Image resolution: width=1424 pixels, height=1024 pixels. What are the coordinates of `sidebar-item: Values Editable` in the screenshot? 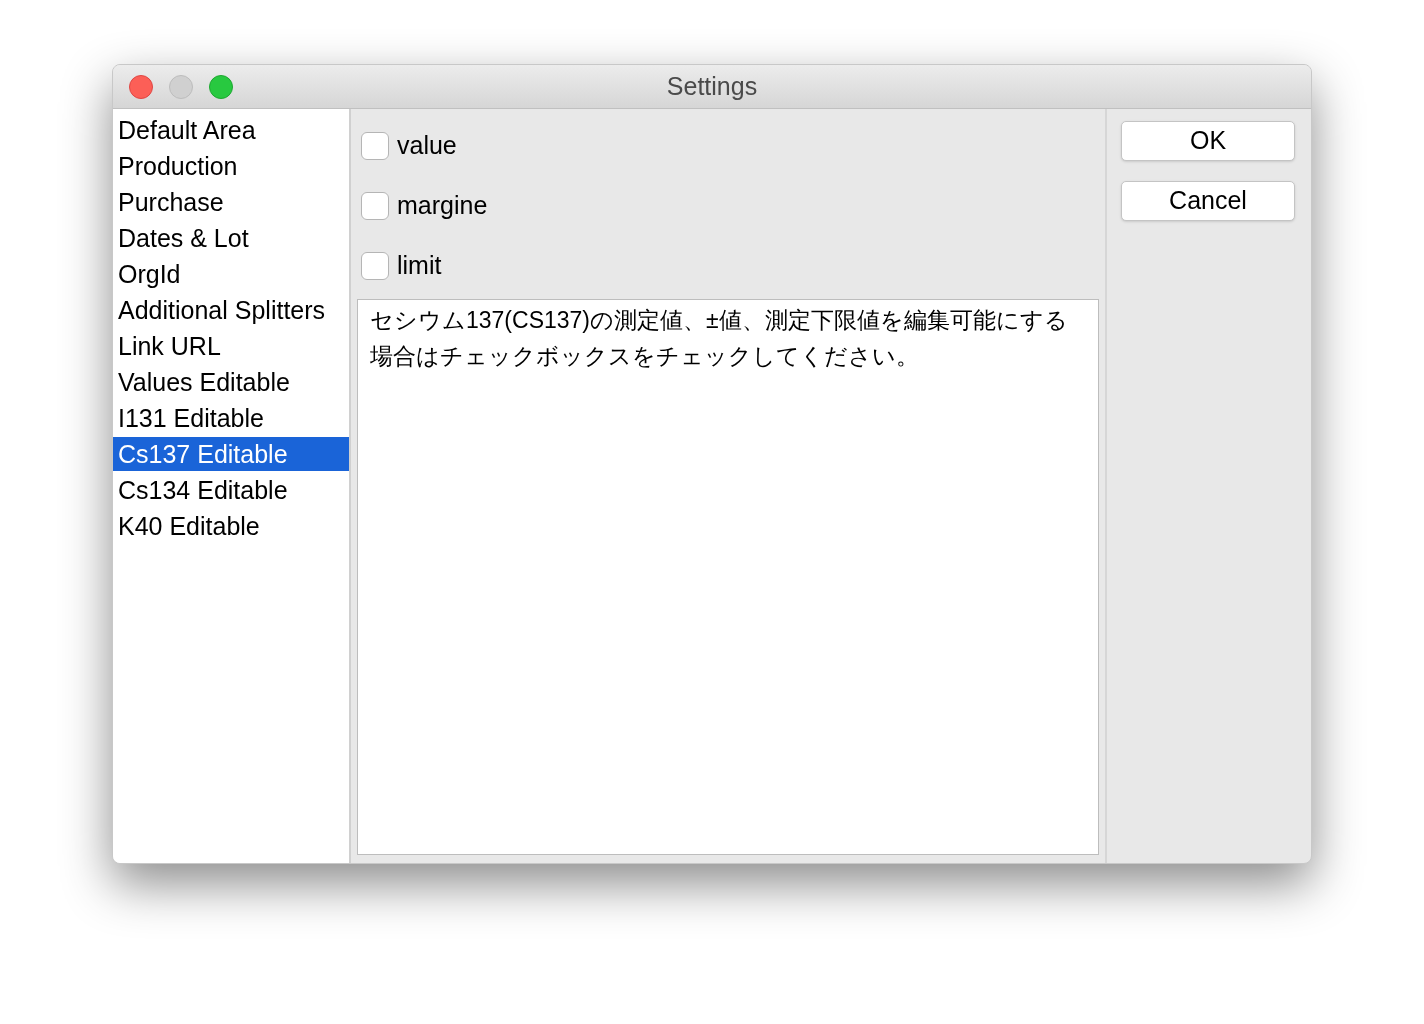 It's located at (231, 382).